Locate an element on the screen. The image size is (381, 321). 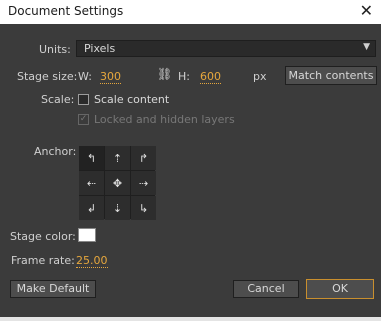
scale-content-label: Scale content is located at coordinates (132, 99).